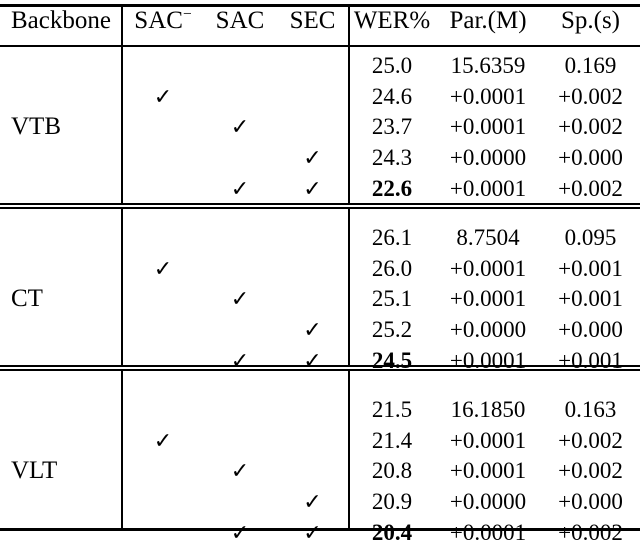 The width and height of the screenshot is (640, 557). I want to click on rule-block-separator-2b, so click(320, 370).